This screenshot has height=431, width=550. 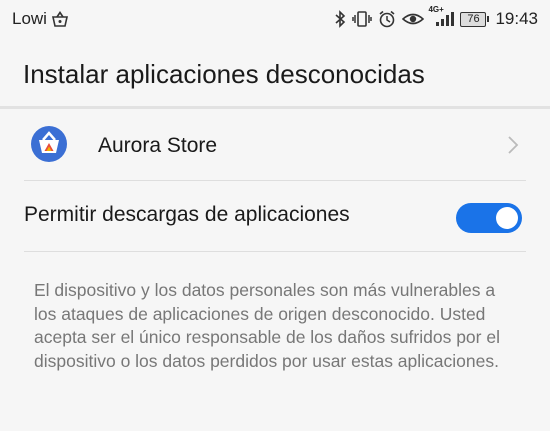 What do you see at coordinates (187, 214) in the screenshot?
I see `allow-downloads-label: Permitir descargas de aplicaciones` at bounding box center [187, 214].